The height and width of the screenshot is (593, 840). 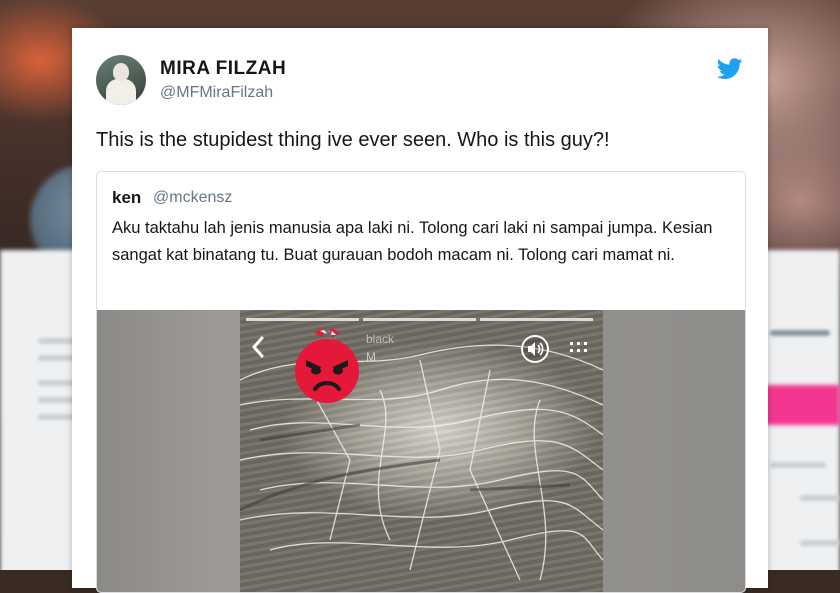 I want to click on author-name: MIRA FILZAH, so click(x=223, y=69).